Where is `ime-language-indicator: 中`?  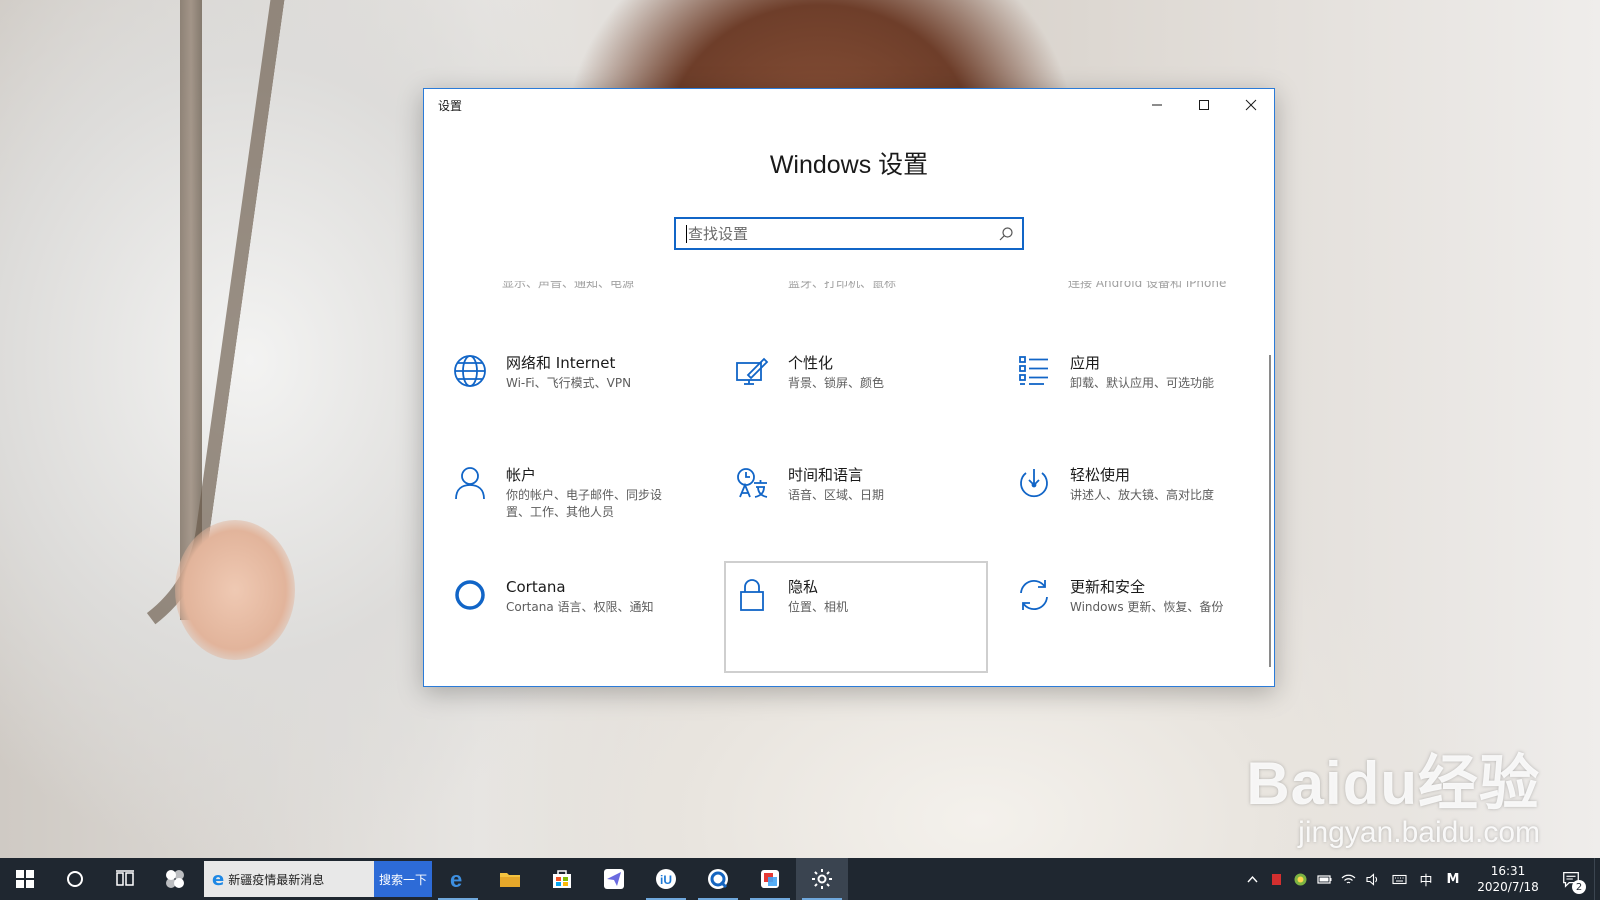
ime-language-indicator: 中 is located at coordinates (1426, 879).